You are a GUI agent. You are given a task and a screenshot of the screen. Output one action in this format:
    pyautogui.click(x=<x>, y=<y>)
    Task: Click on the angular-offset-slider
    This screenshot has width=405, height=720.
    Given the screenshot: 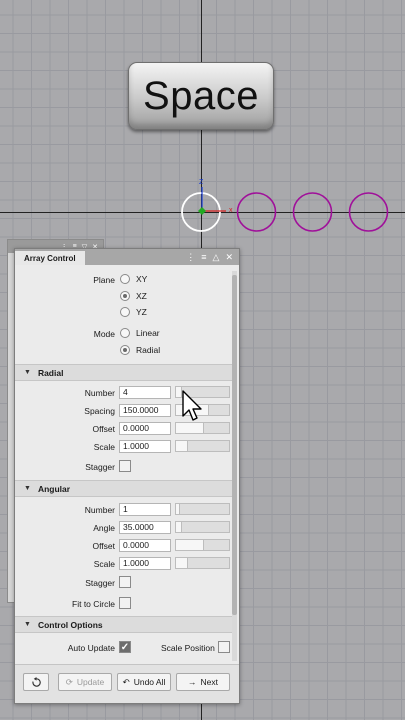 What is the action you would take?
    pyautogui.click(x=202, y=545)
    